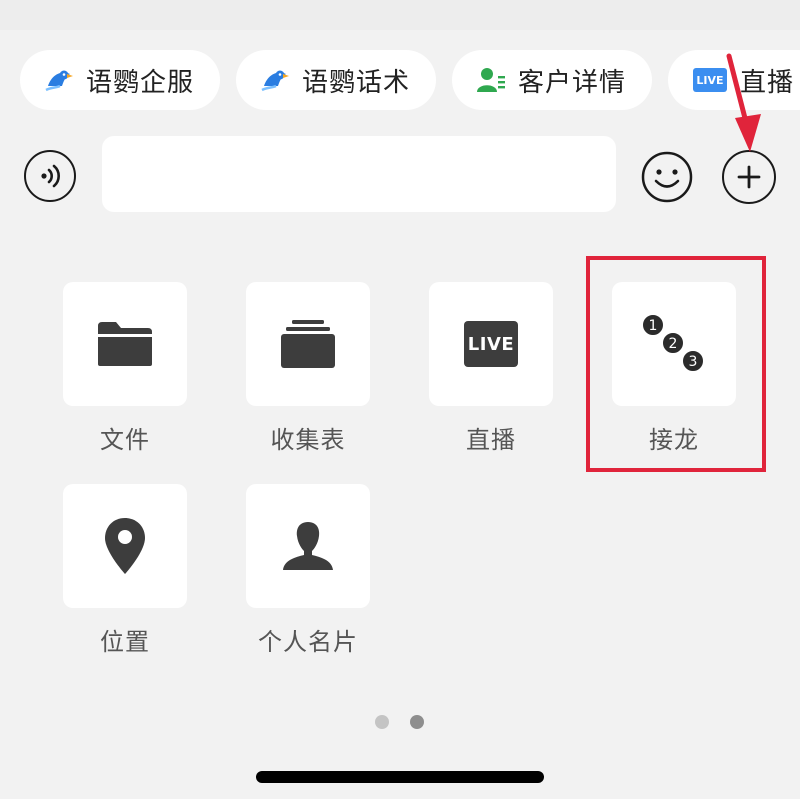 The height and width of the screenshot is (799, 800). I want to click on chip-yuying-enterprise: 语鹦企服, so click(120, 80).